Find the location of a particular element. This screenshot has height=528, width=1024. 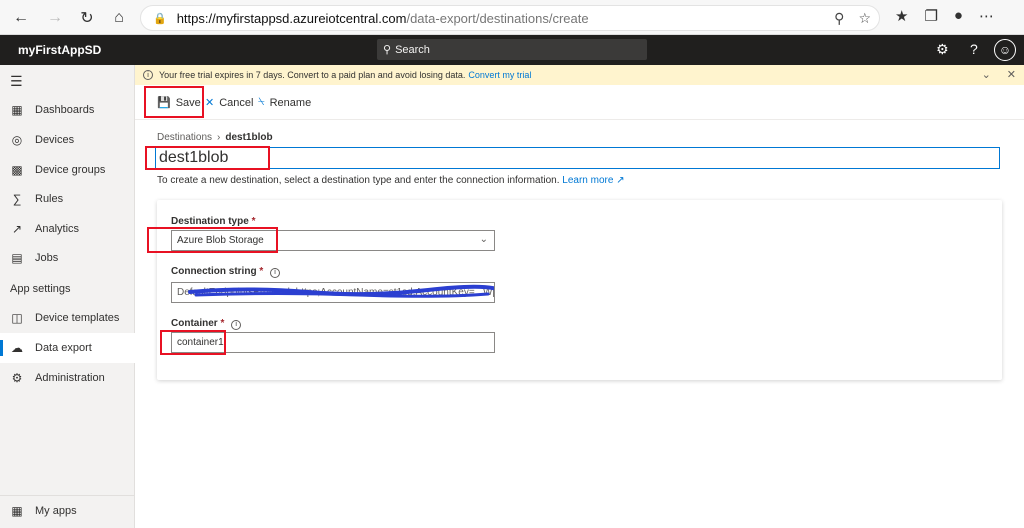

sidebar-item-analytics: ↗ Analytics is located at coordinates (67, 229).